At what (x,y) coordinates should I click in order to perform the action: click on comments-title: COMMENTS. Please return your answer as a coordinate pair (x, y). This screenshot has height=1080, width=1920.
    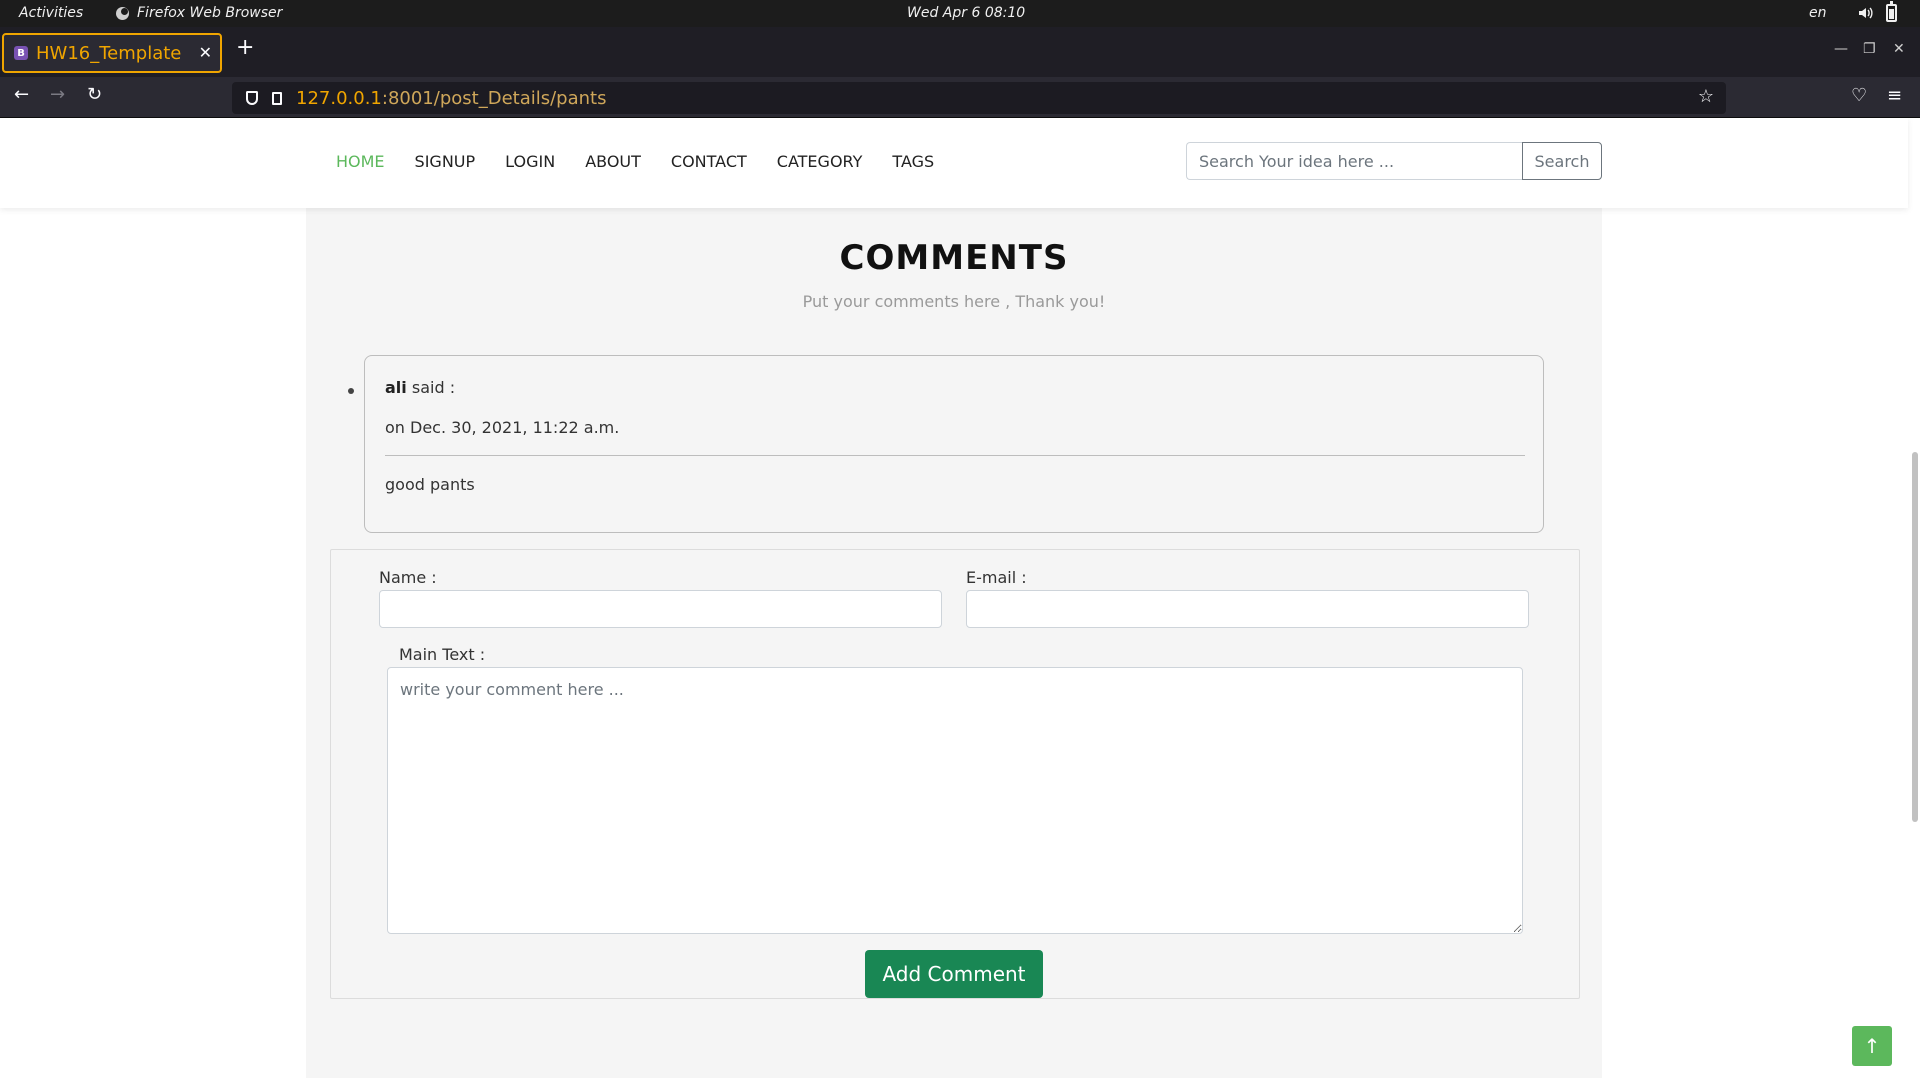
    Looking at the image, I should click on (954, 258).